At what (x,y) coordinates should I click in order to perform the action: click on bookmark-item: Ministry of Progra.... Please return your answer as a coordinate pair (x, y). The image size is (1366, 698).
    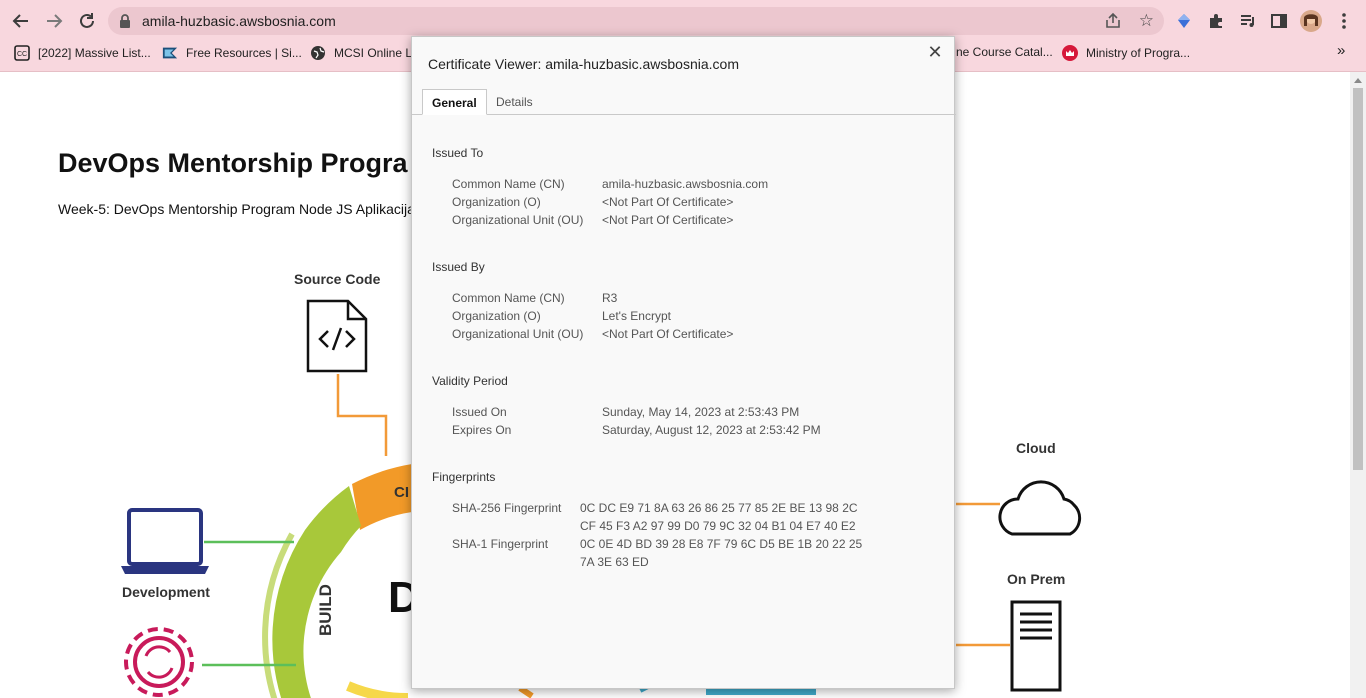
    Looking at the image, I should click on (1126, 53).